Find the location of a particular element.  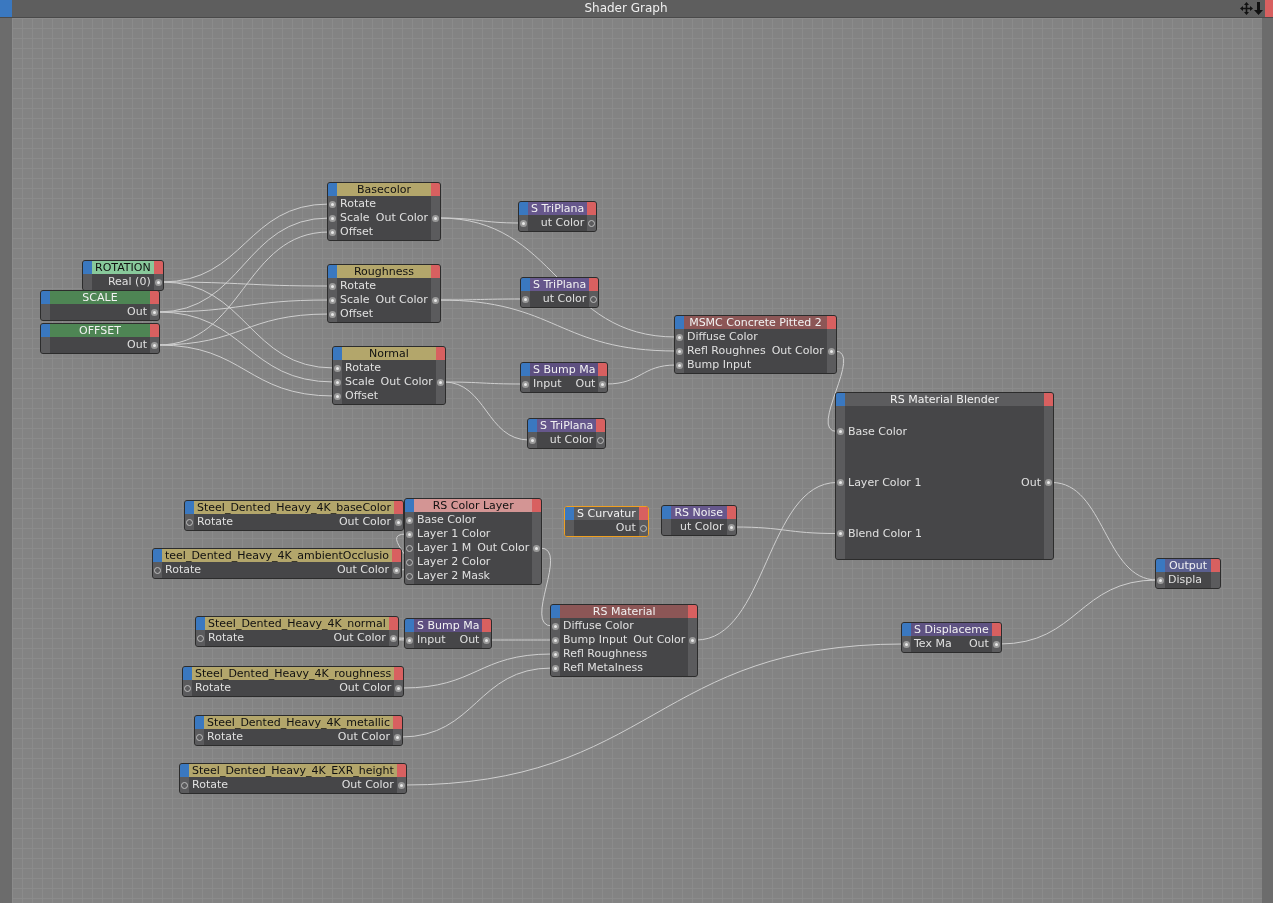

shader-node: ROTATION Real (0) is located at coordinates (123, 275).